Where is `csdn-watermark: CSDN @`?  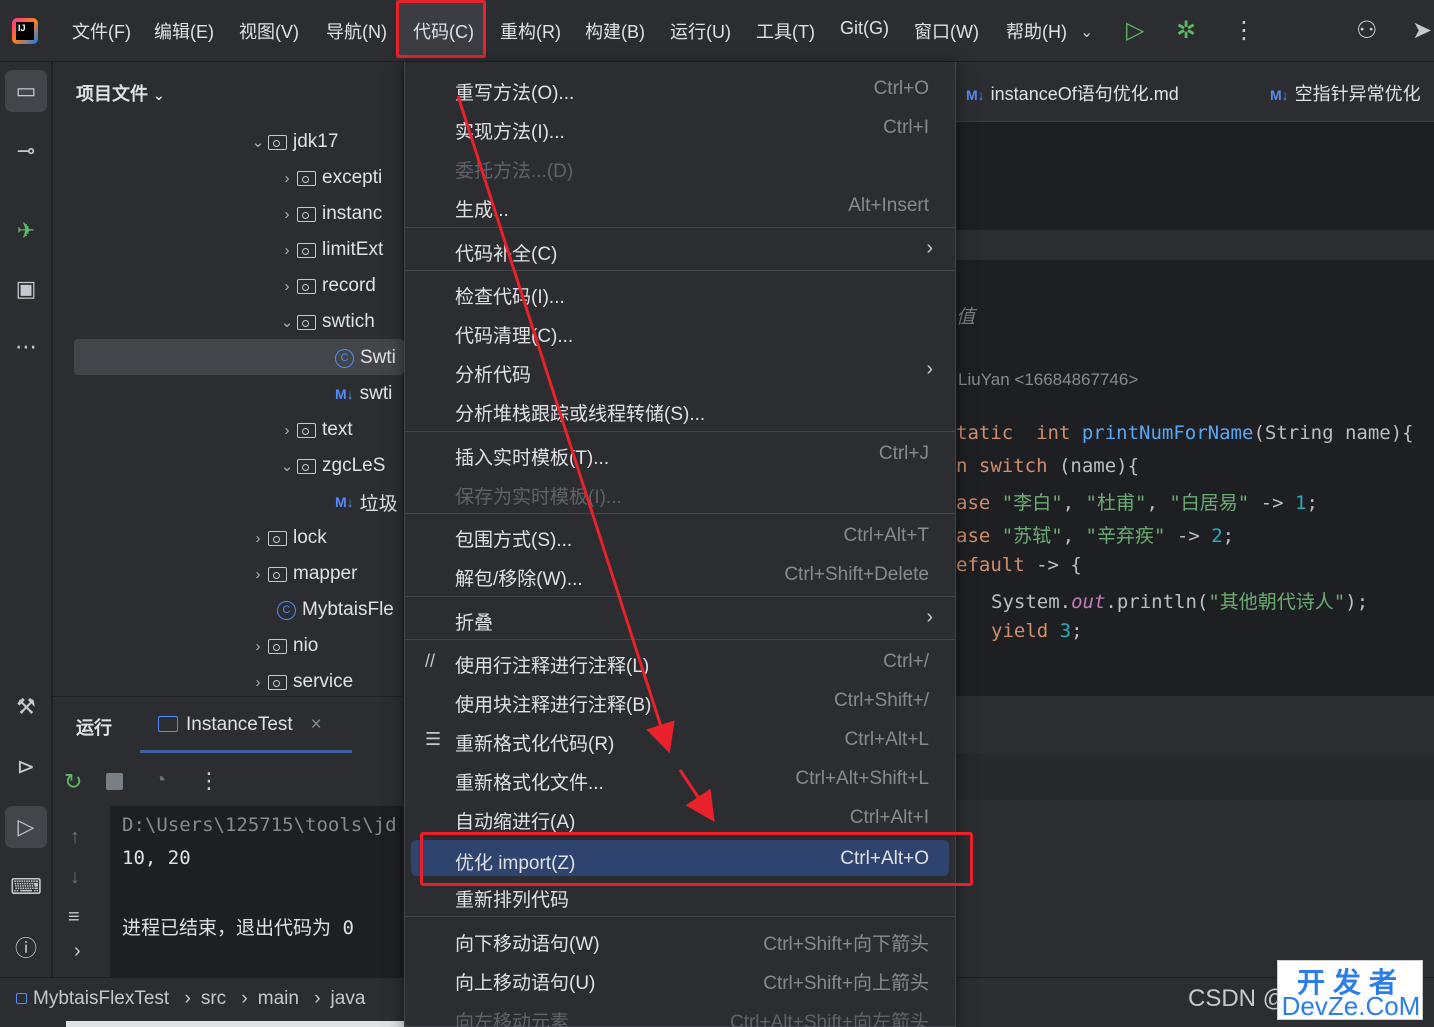
csdn-watermark: CSDN @ is located at coordinates (1238, 998).